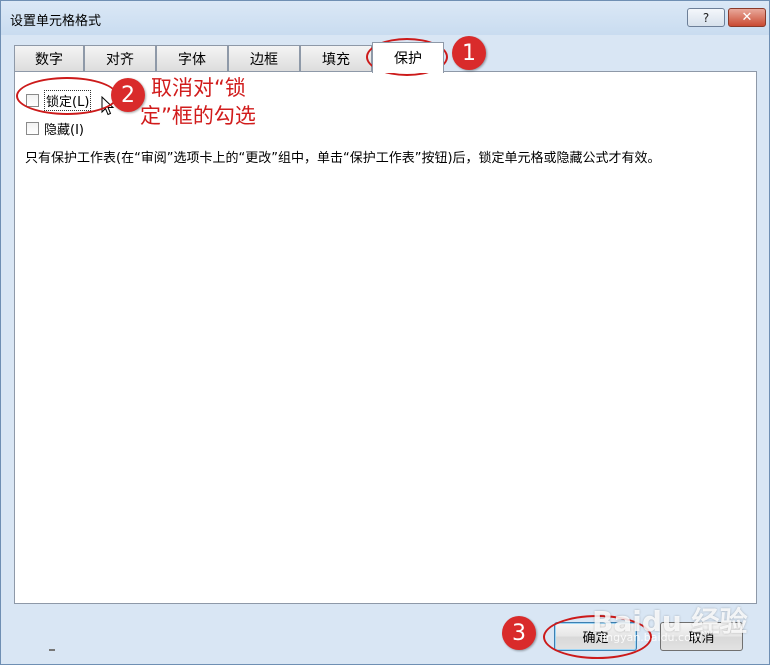 This screenshot has width=770, height=665. Describe the element at coordinates (192, 58) in the screenshot. I see `tab-font: 字体` at that location.